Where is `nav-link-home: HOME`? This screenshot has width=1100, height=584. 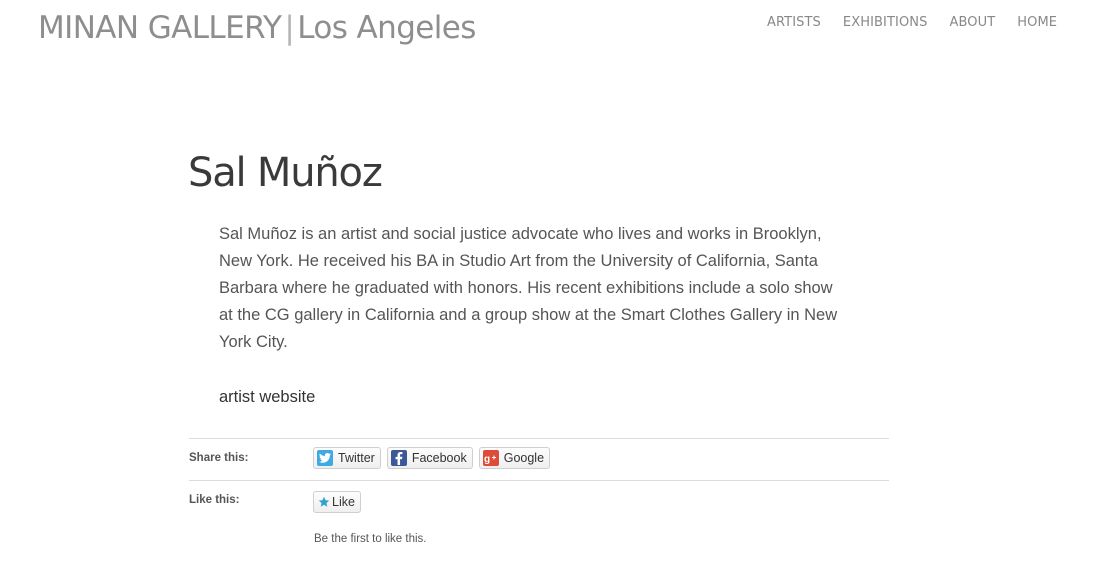
nav-link-home: HOME is located at coordinates (1037, 22).